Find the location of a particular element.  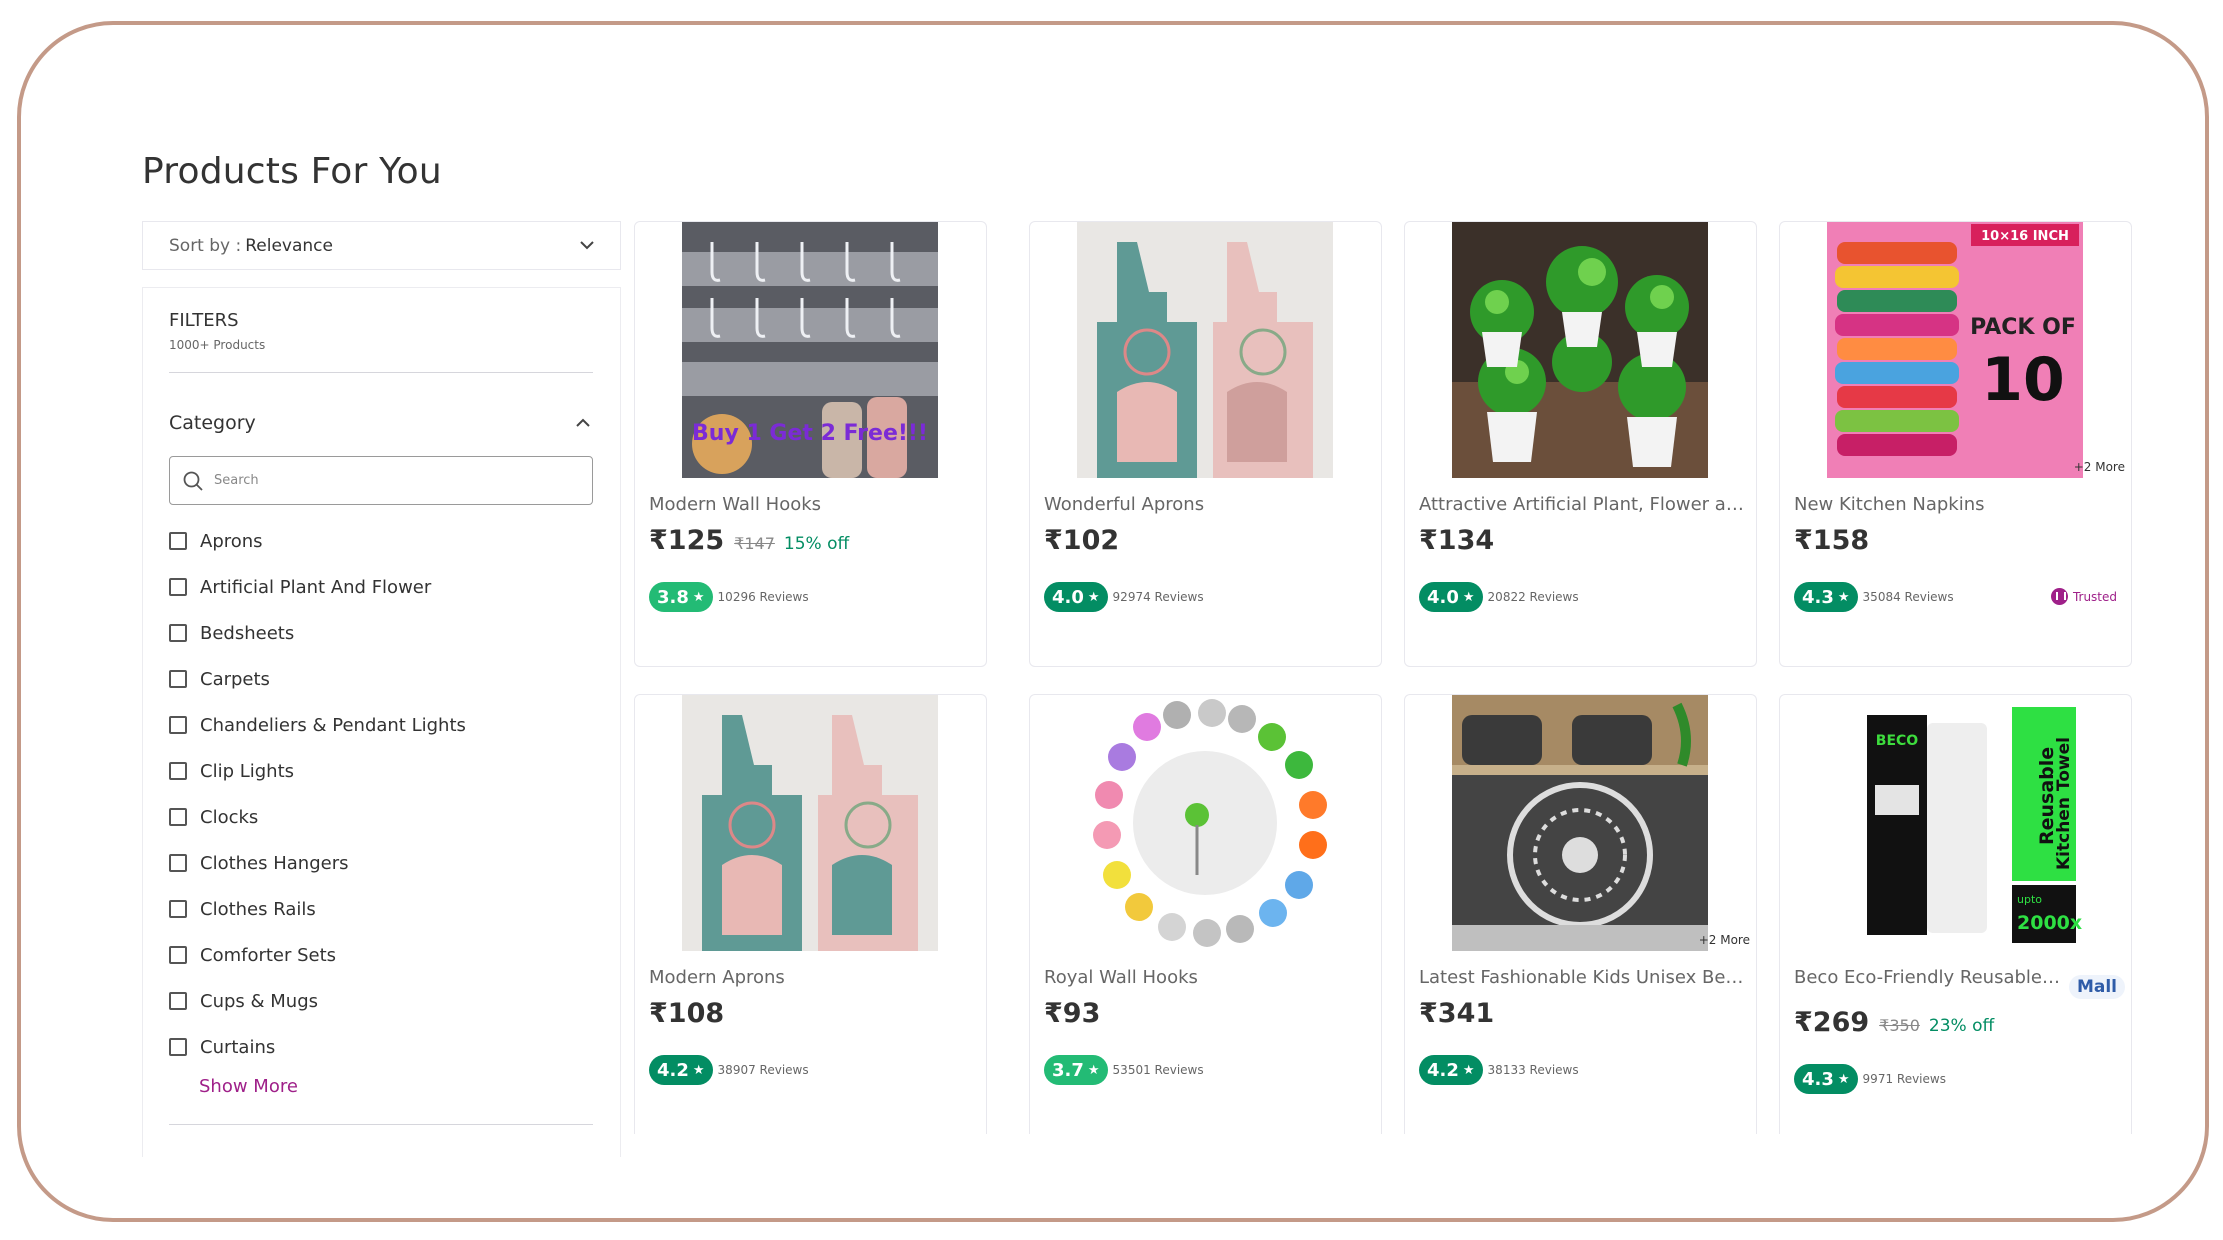

category-label: Cups & Mugs is located at coordinates (259, 1001).